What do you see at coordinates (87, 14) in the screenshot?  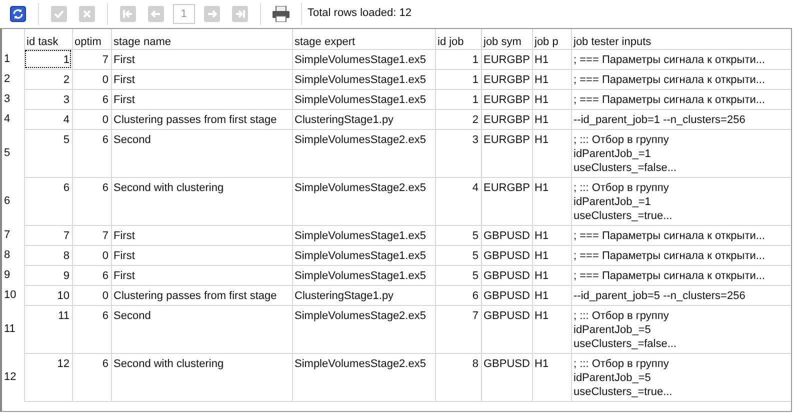 I see `cancel-icon` at bounding box center [87, 14].